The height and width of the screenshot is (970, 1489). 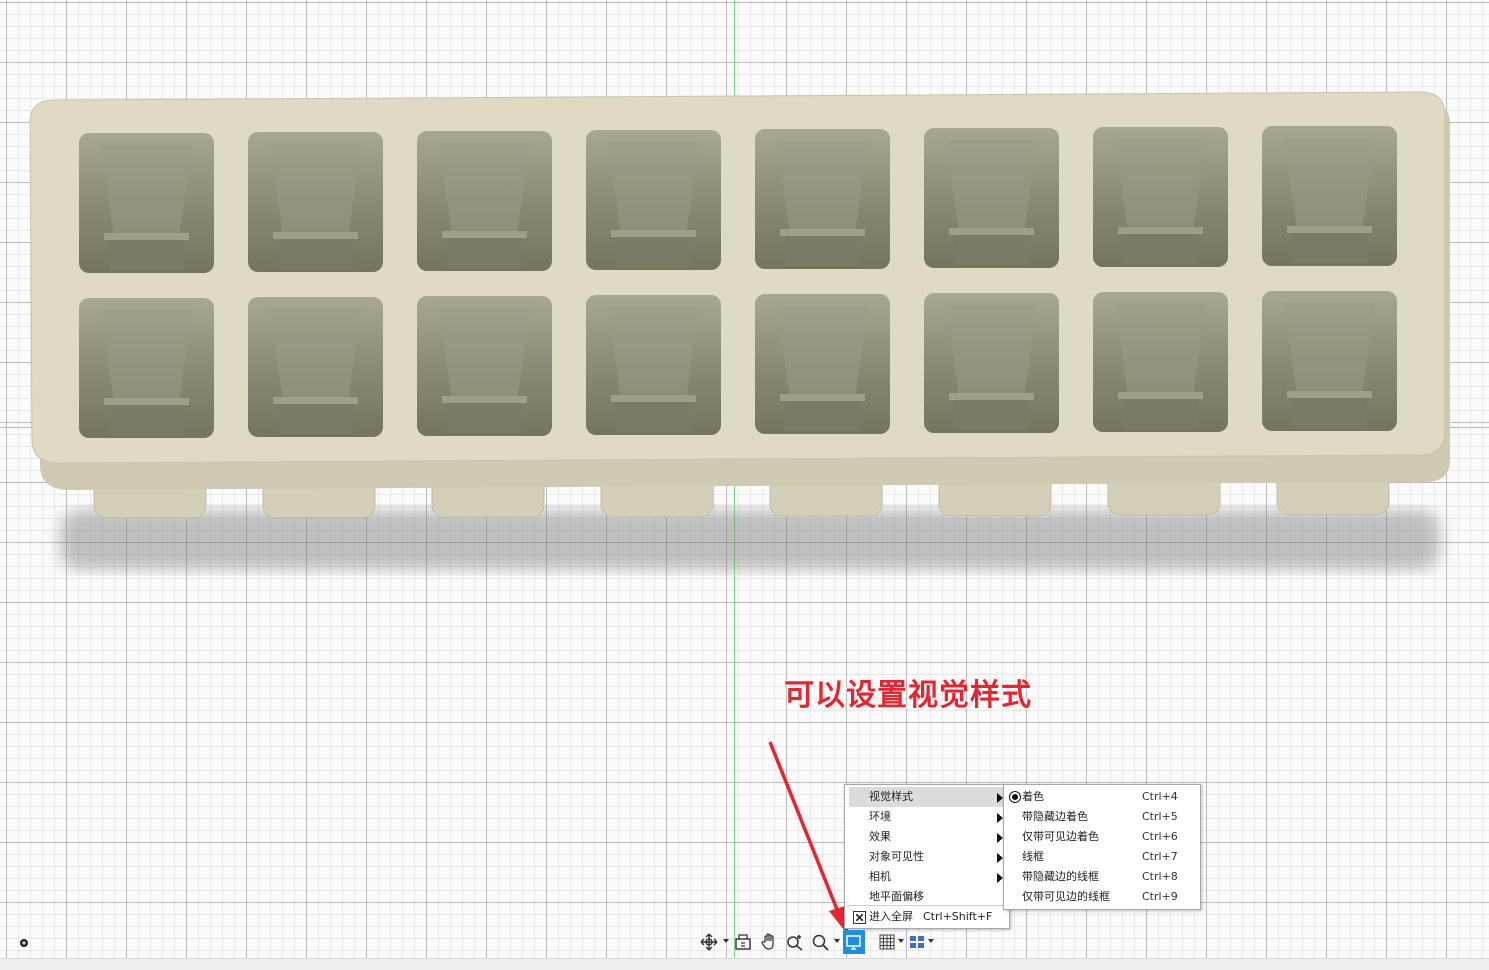 I want to click on submenu-item-label: 带隐藏边的线框, so click(x=1060, y=876).